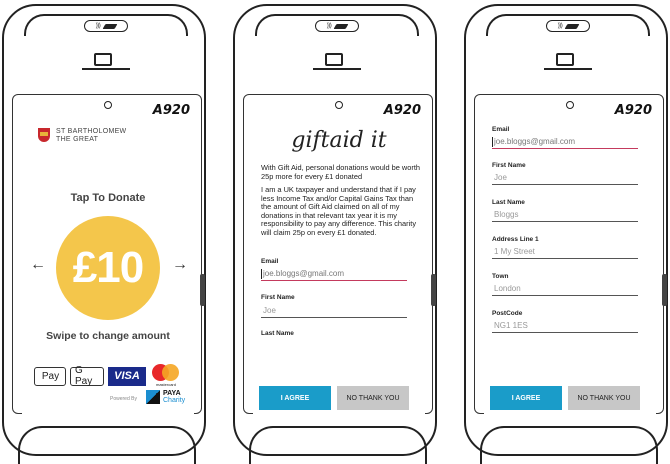 The height and width of the screenshot is (464, 670). What do you see at coordinates (166, 376) in the screenshot?
I see `mastercard-icon: mastercard` at bounding box center [166, 376].